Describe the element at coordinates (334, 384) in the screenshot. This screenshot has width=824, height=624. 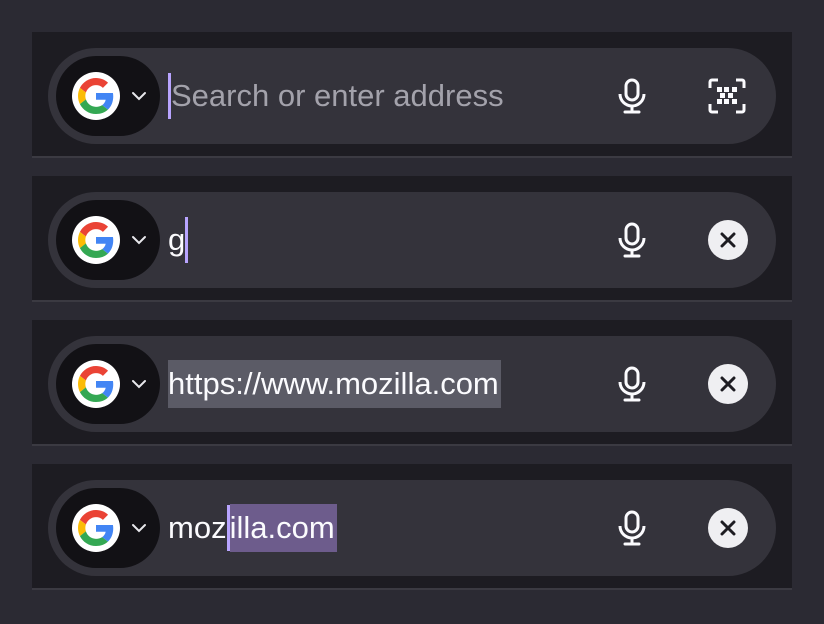
I see `selected-url-text: https://www.mozilla.com` at that location.